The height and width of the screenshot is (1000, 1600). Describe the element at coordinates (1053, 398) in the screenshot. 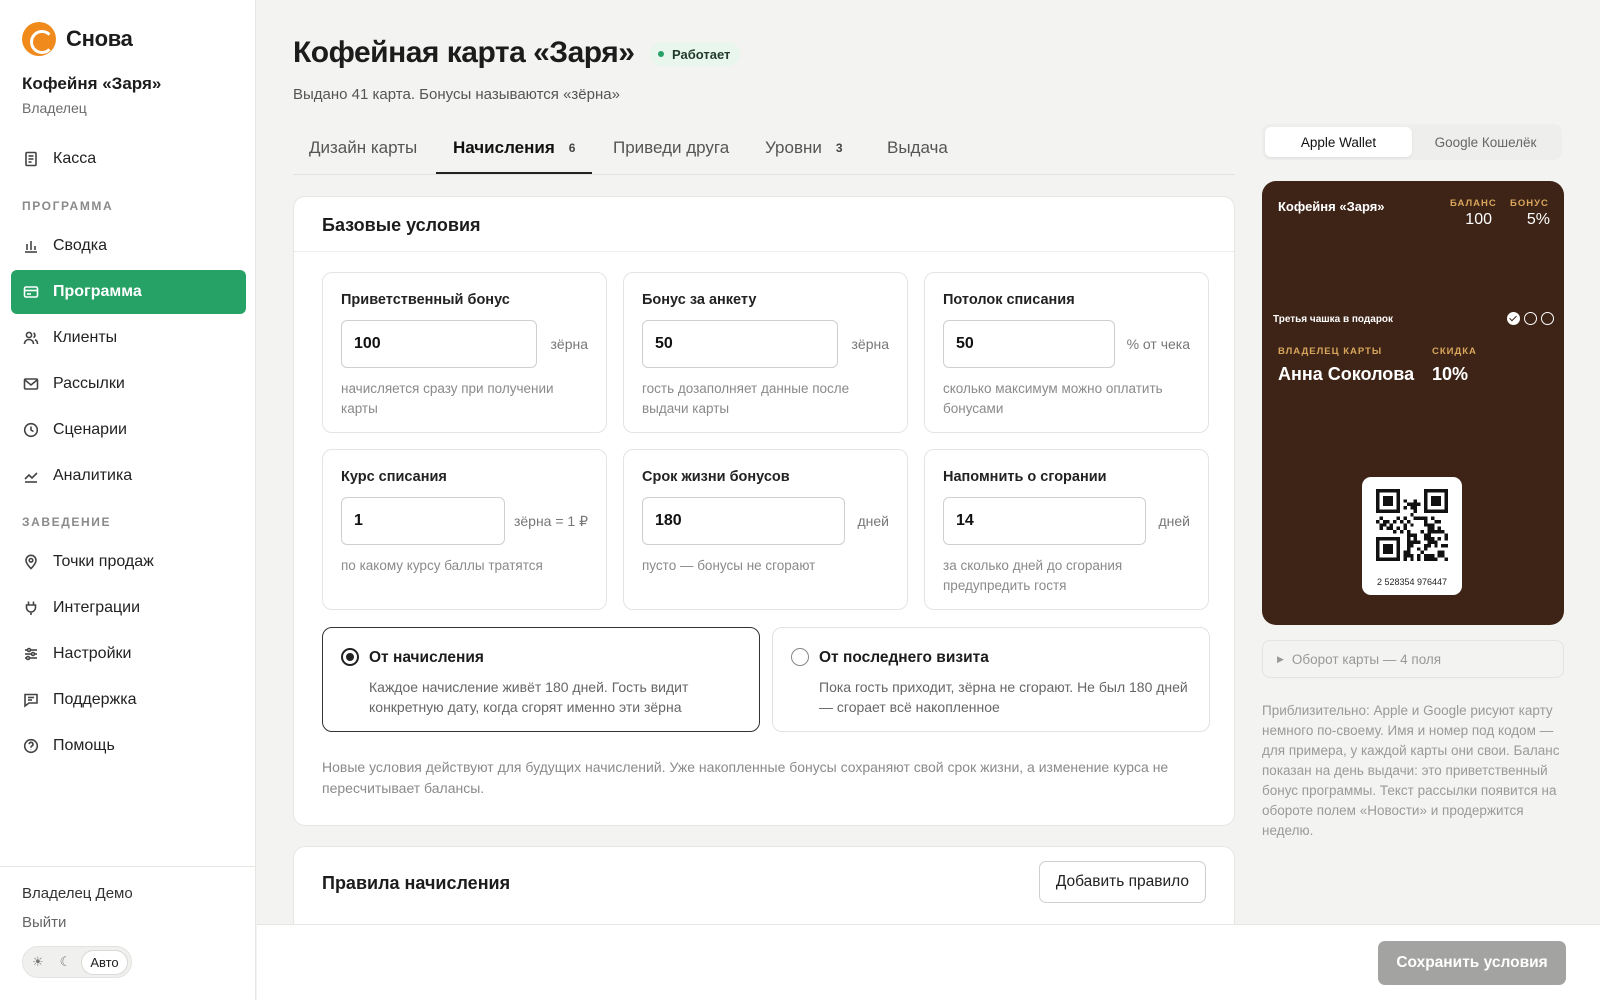

I see `field-hint: сколько максимум можно оплатить бонусами` at that location.